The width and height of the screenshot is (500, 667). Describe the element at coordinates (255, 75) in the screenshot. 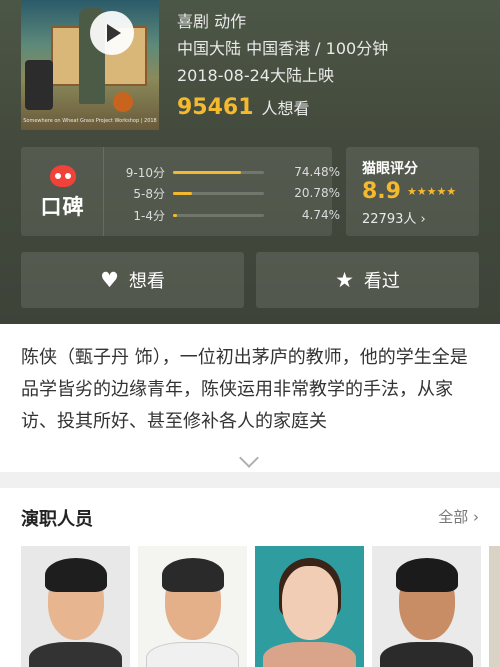

I see `movie-release-date: 2018-08-24大陆上映` at that location.